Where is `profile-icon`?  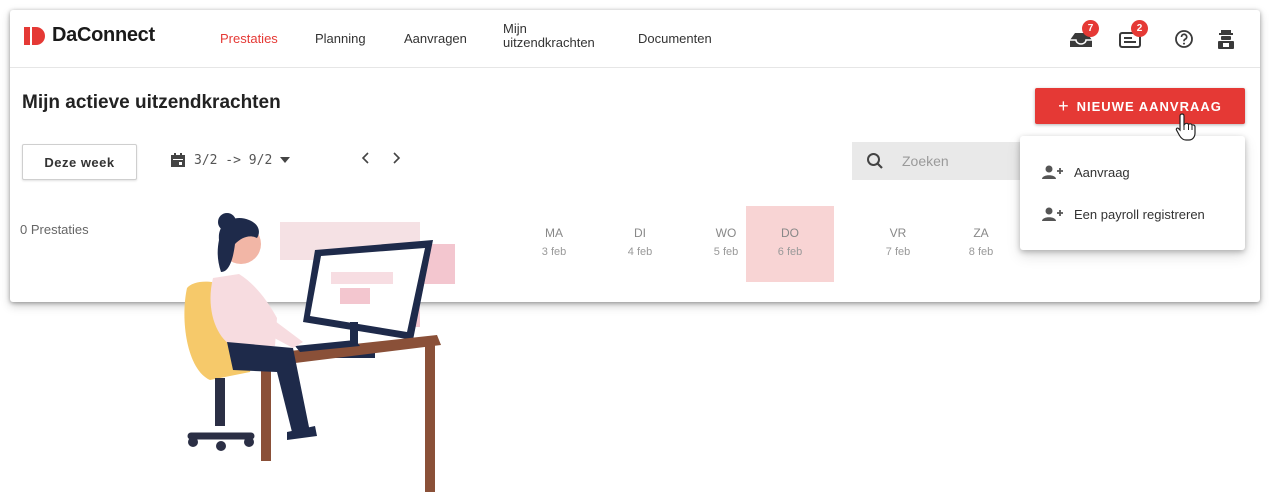 profile-icon is located at coordinates (1226, 39).